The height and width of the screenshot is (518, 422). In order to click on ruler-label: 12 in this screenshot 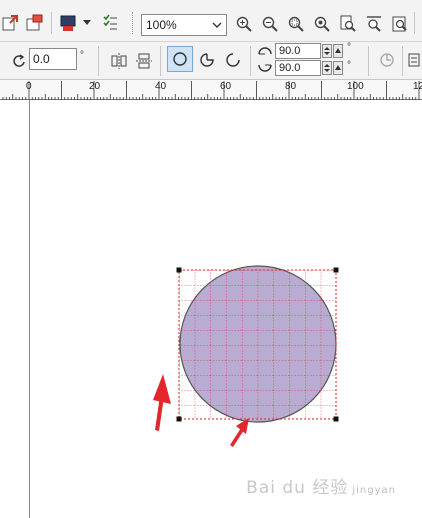, I will do `click(417, 86)`.